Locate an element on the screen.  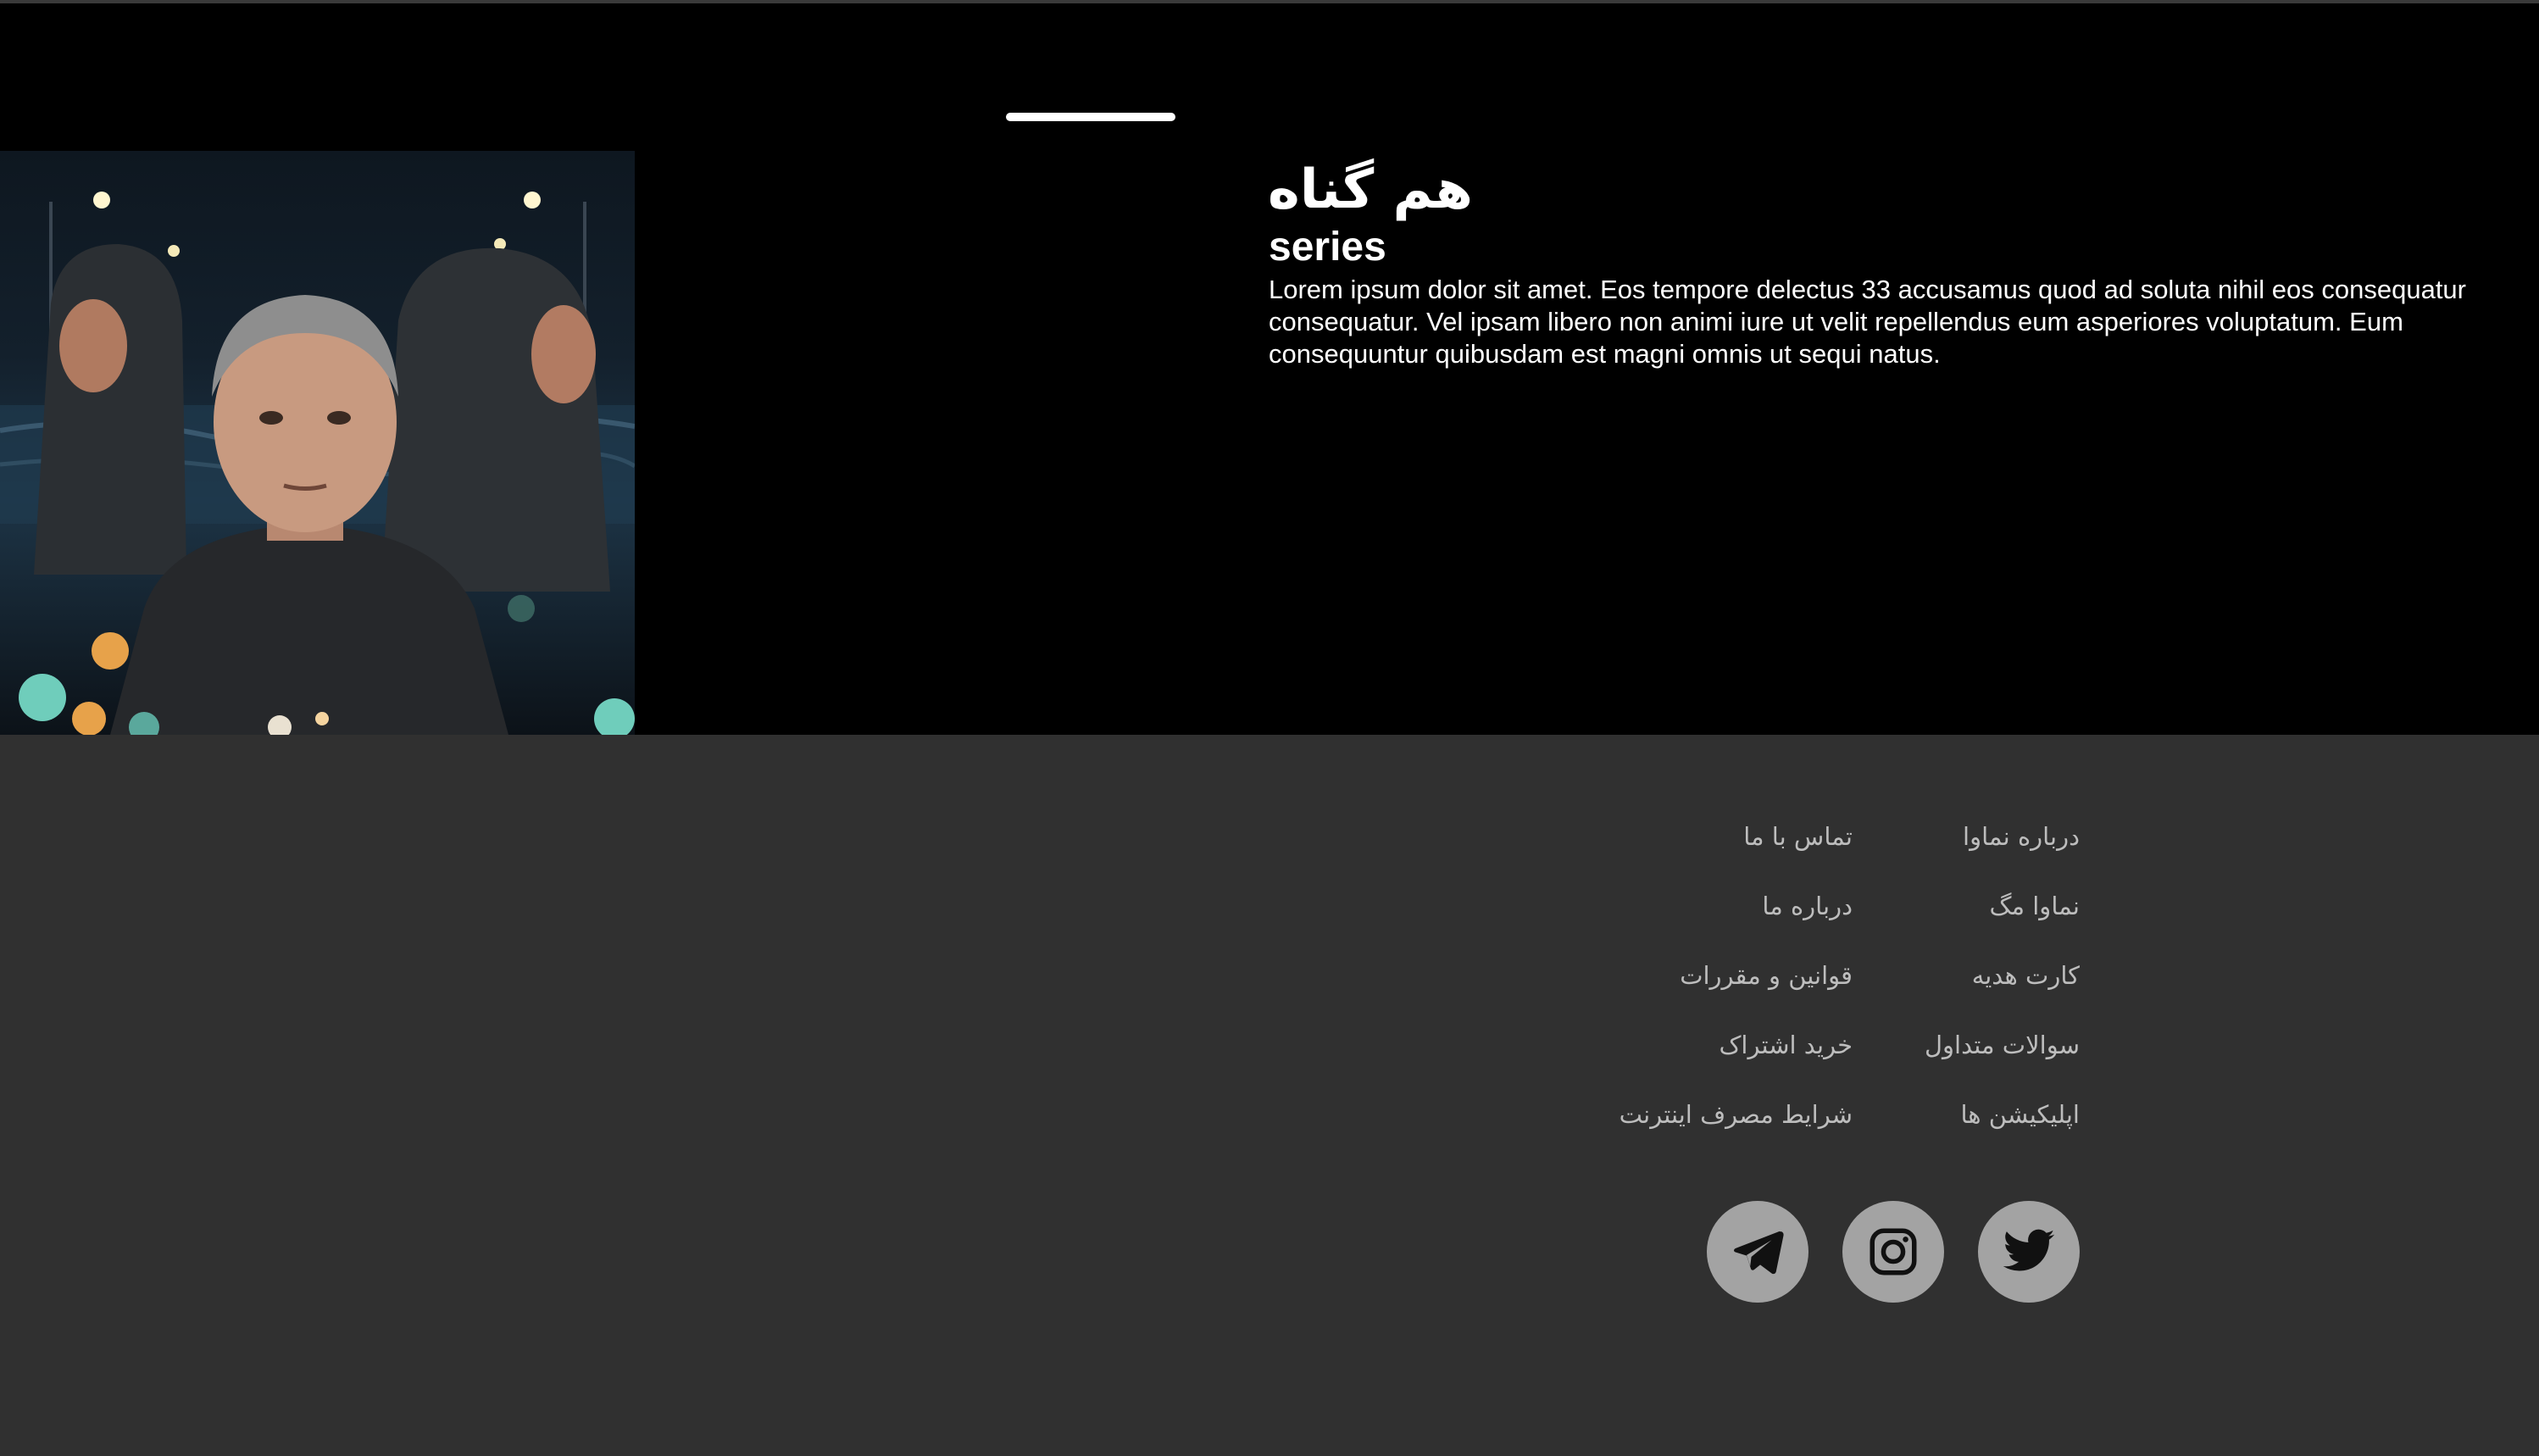
twitter-button is located at coordinates (2029, 1252).